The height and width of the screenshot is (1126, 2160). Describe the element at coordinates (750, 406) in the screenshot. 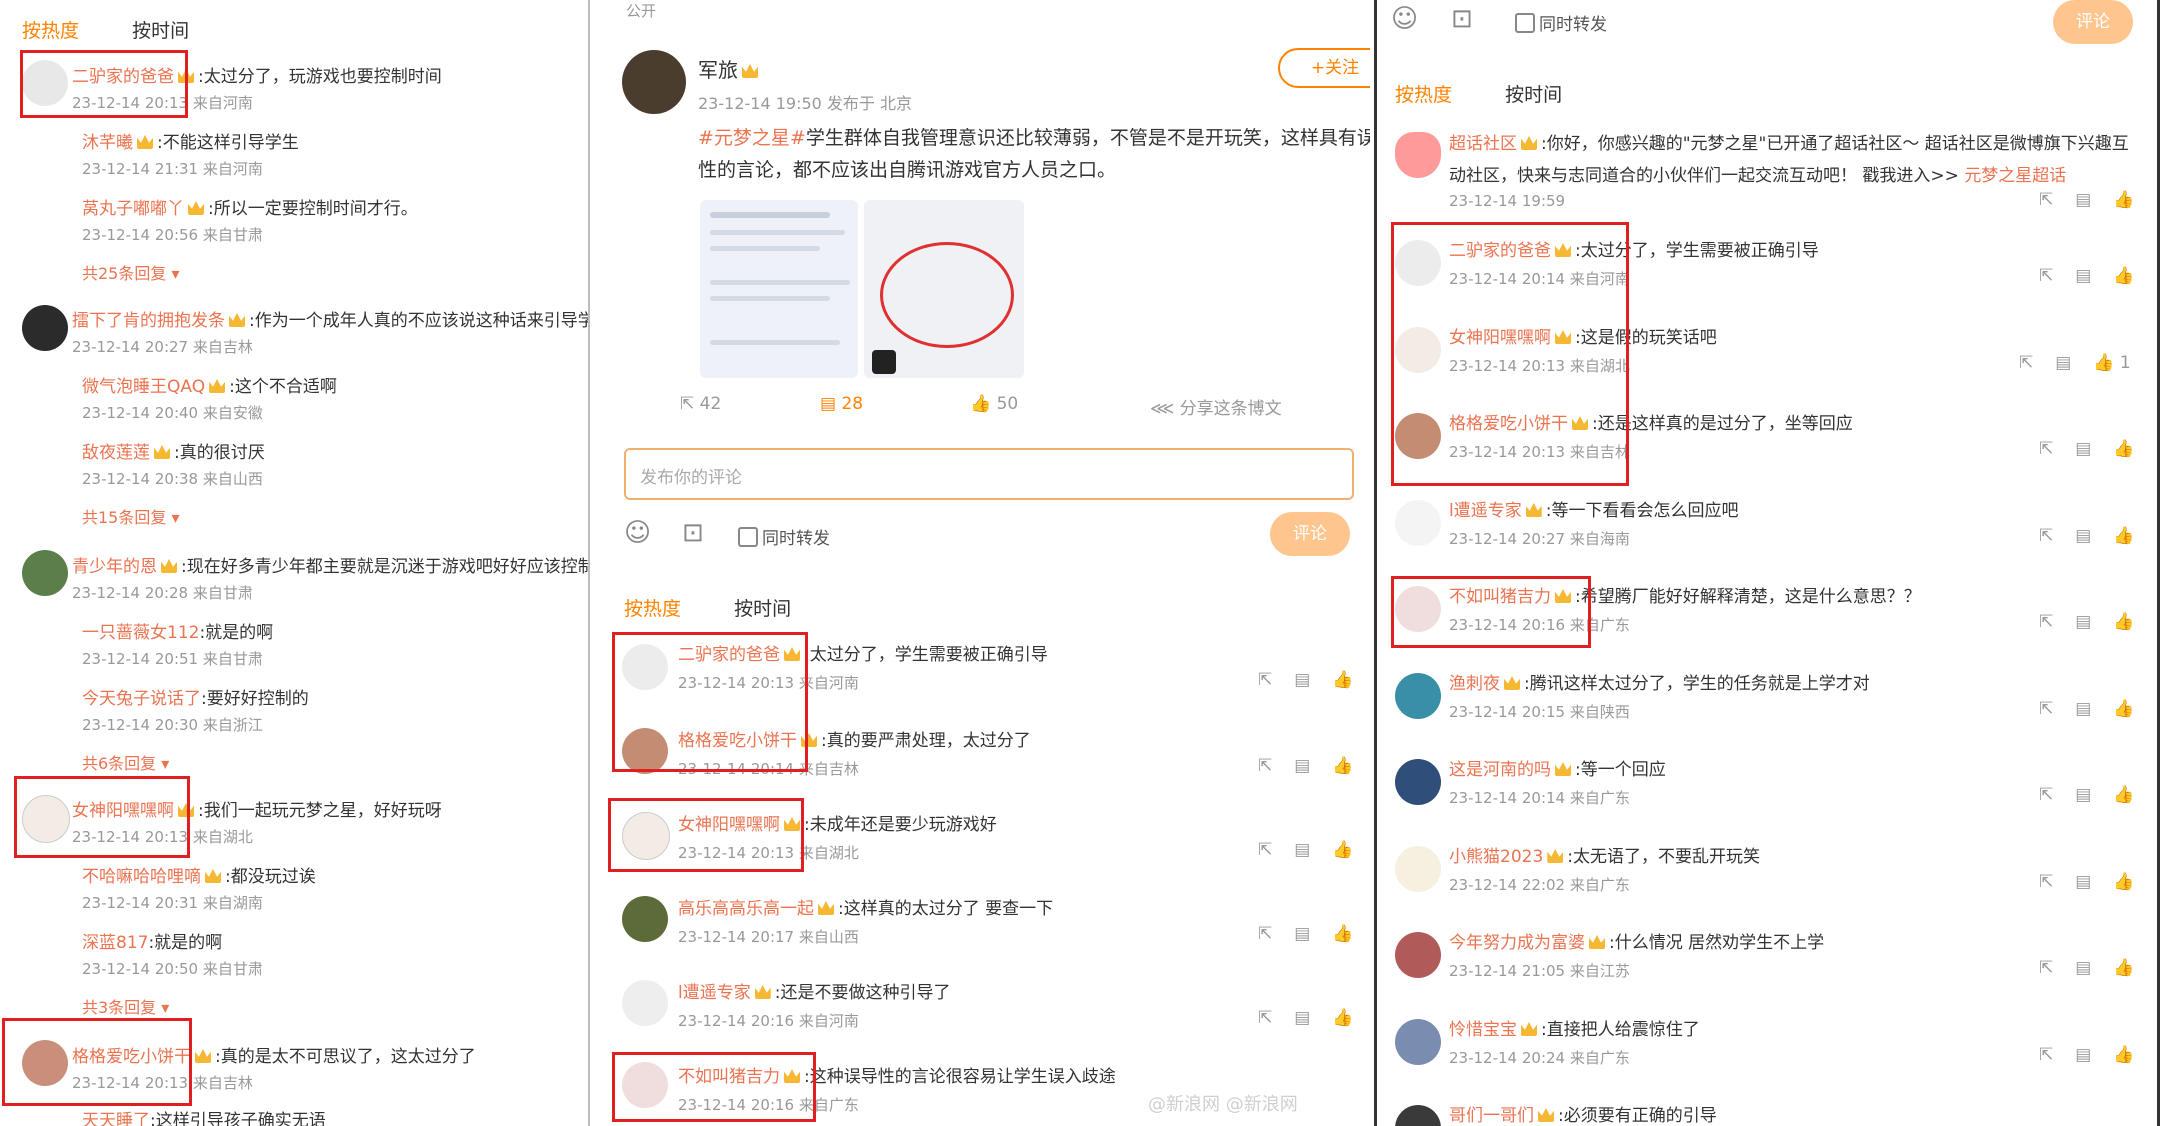

I see `repost-button: ⇱ 42` at that location.